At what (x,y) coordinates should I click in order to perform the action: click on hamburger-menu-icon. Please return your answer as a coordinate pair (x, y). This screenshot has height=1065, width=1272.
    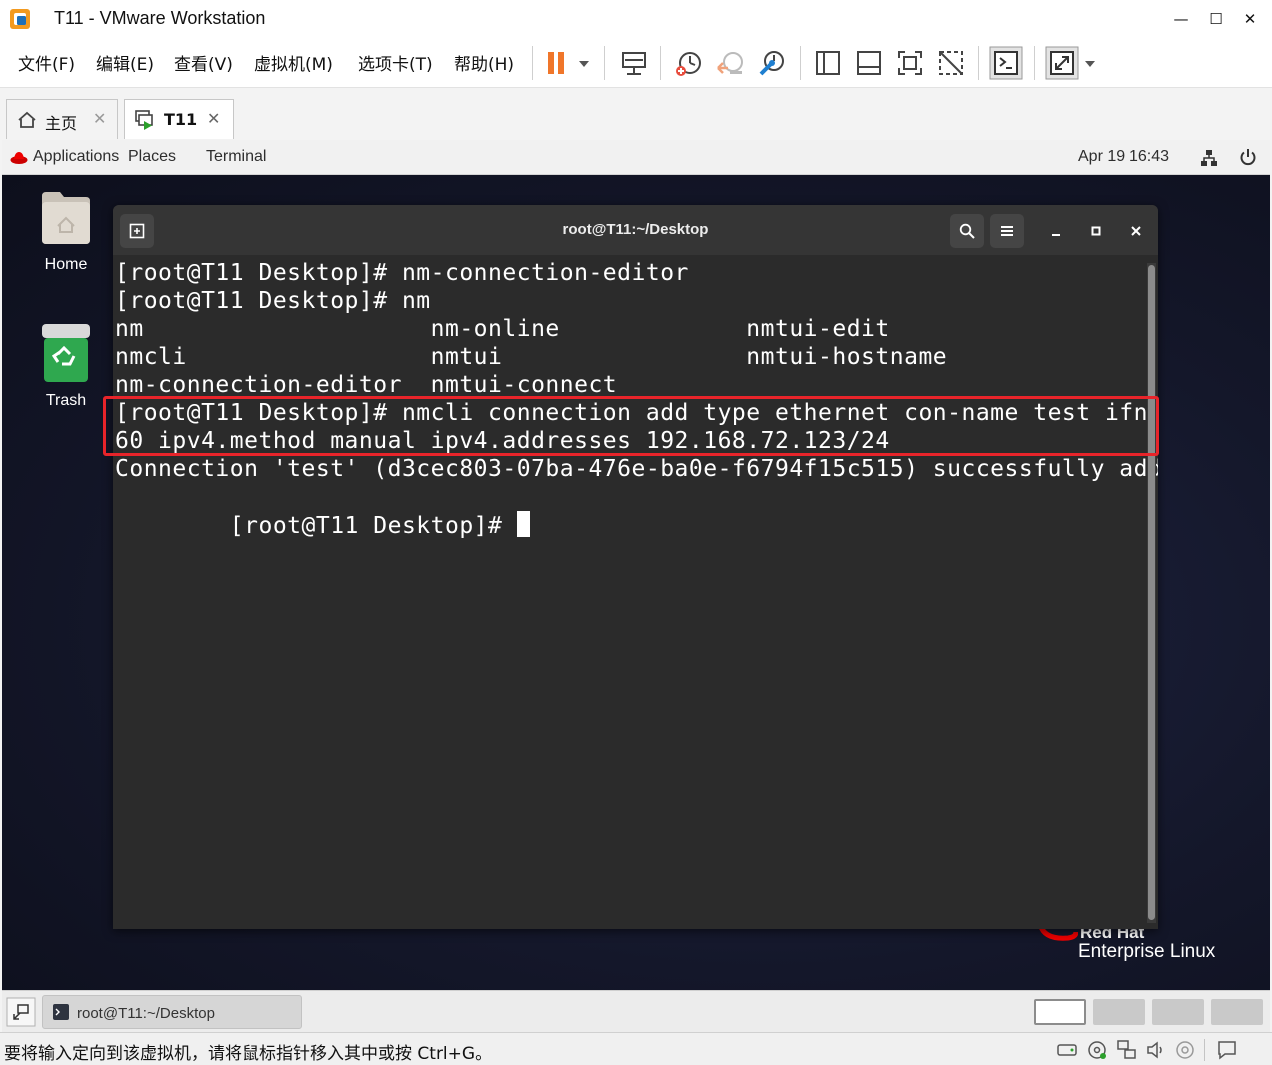
    Looking at the image, I should click on (1007, 231).